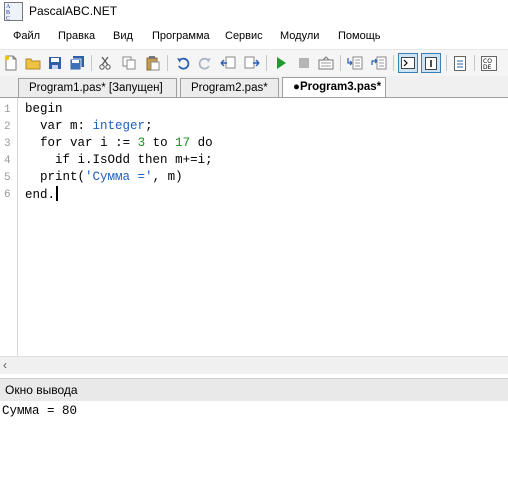 The width and height of the screenshot is (508, 485). I want to click on run-icon, so click(281, 63).